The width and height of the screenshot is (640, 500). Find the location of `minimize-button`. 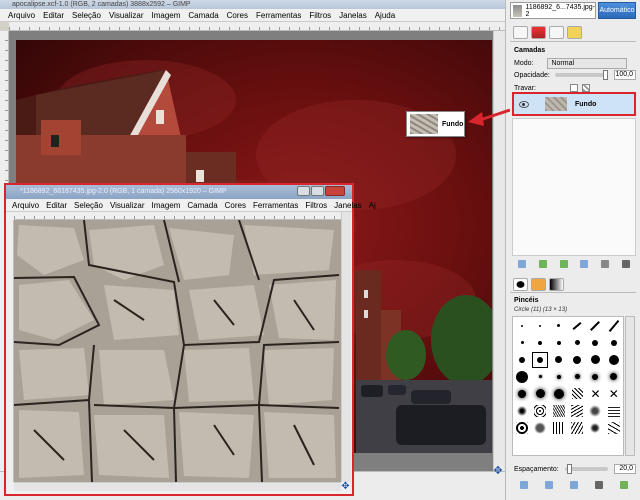

minimize-button is located at coordinates (303, 191).